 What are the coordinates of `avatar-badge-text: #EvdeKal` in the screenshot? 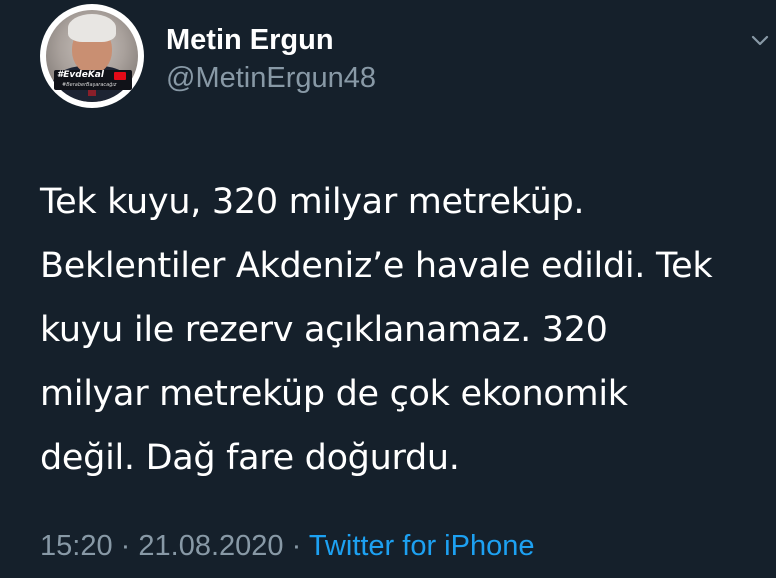 It's located at (80, 75).